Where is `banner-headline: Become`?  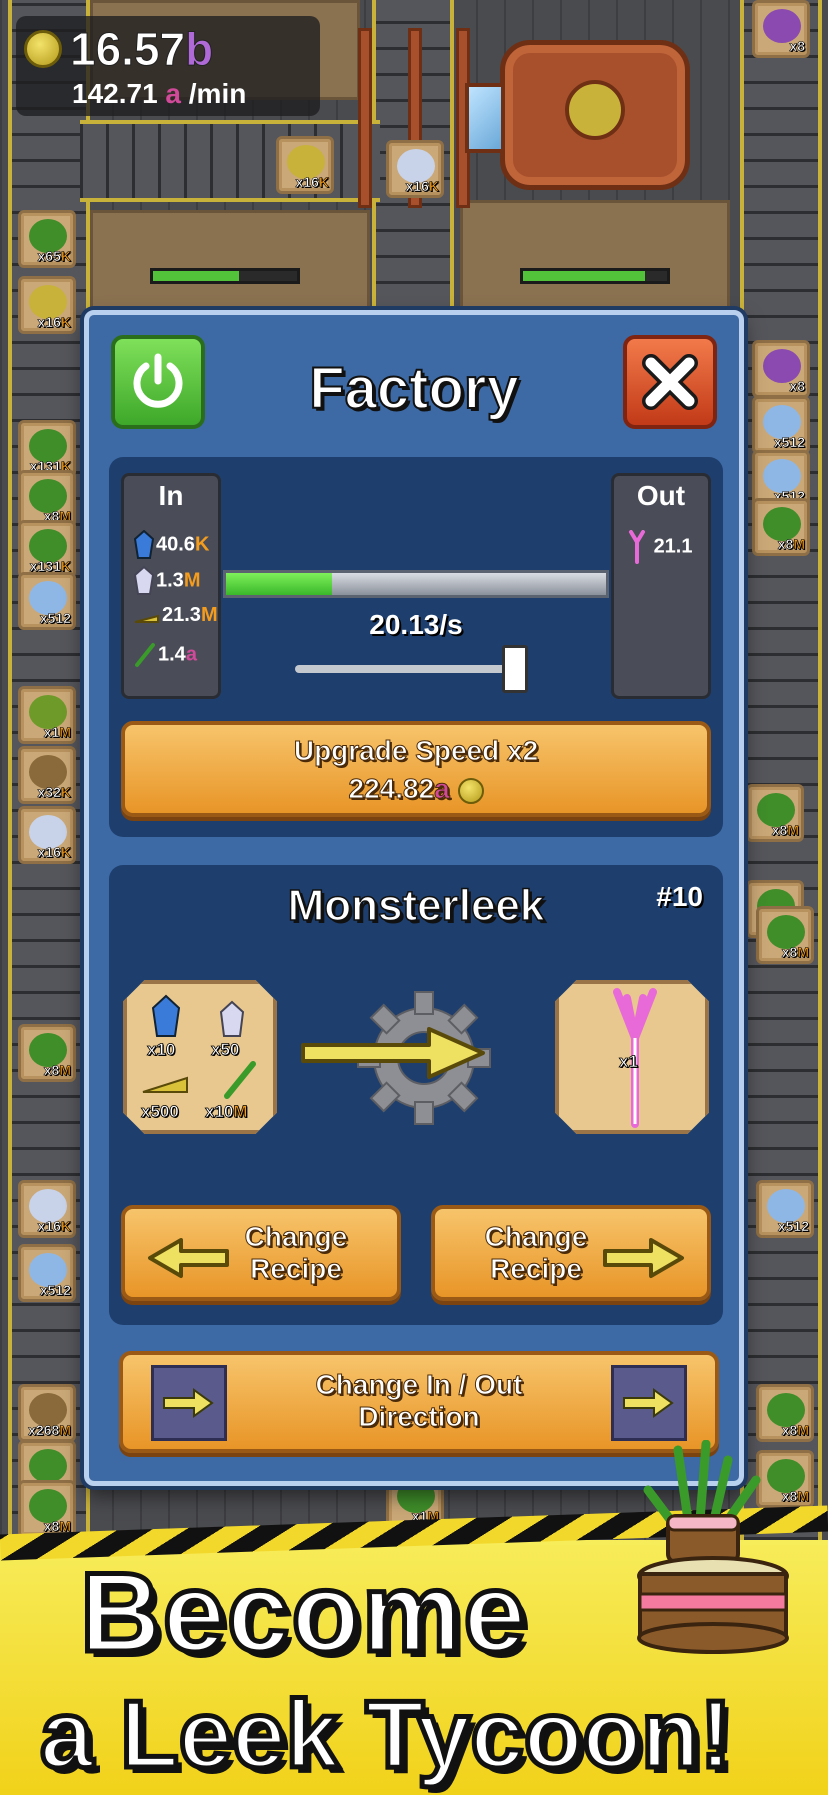 banner-headline: Become is located at coordinates (303, 1613).